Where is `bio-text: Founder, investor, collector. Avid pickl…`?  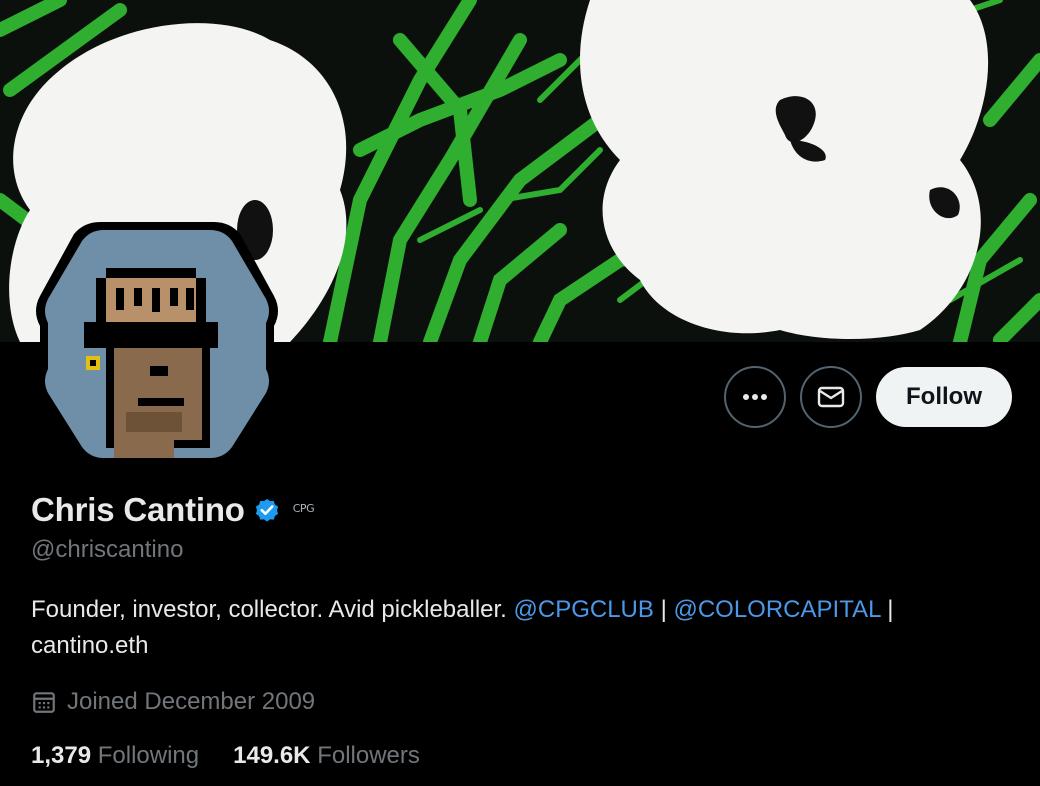 bio-text: Founder, investor, collector. Avid pickl… is located at coordinates (269, 609).